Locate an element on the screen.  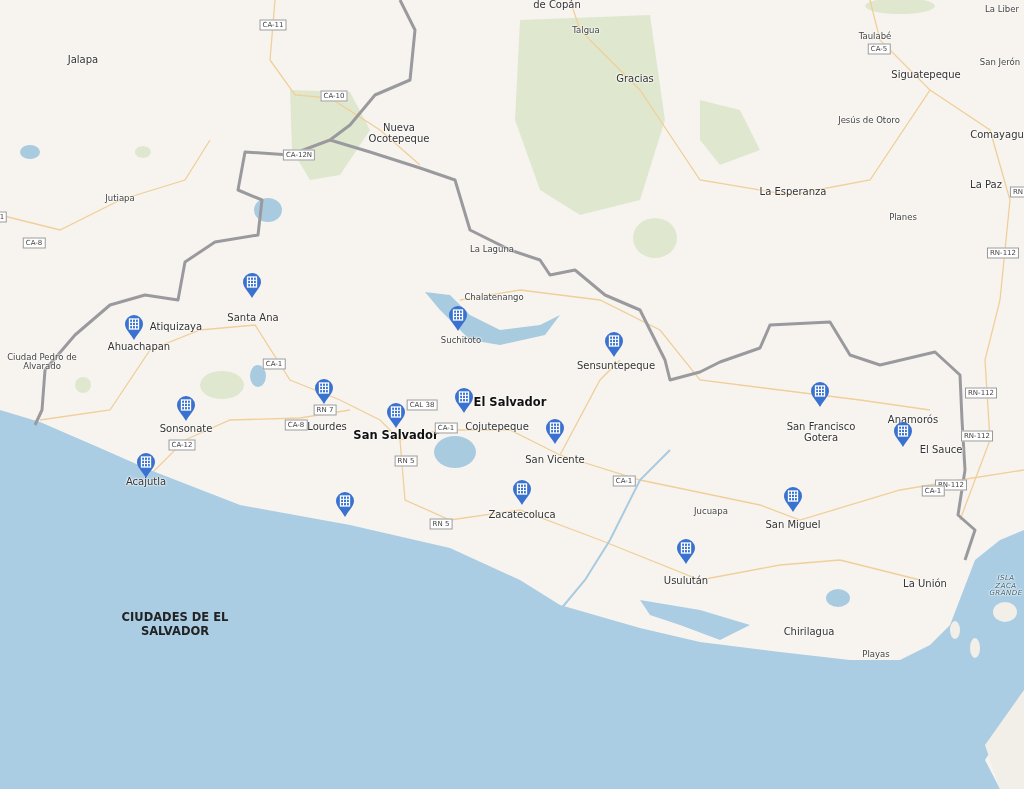
place-label: Playas is located at coordinates (876, 655).